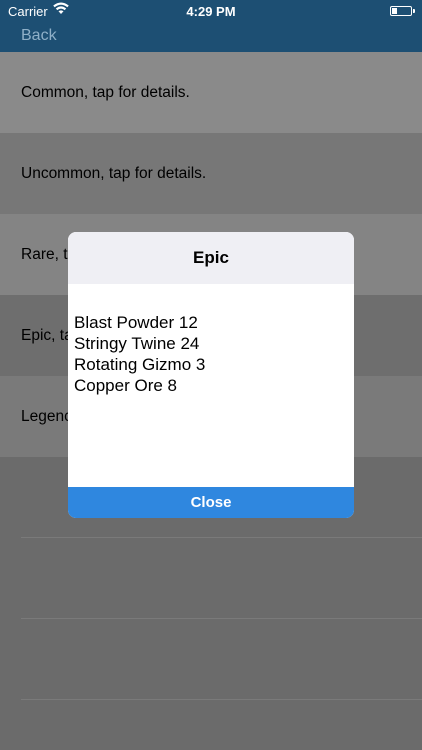  I want to click on back-button: Back, so click(39, 36).